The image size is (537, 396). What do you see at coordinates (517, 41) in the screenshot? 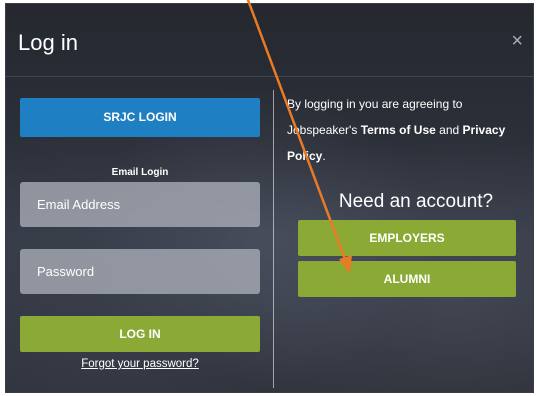
I see `close-icon: ×` at bounding box center [517, 41].